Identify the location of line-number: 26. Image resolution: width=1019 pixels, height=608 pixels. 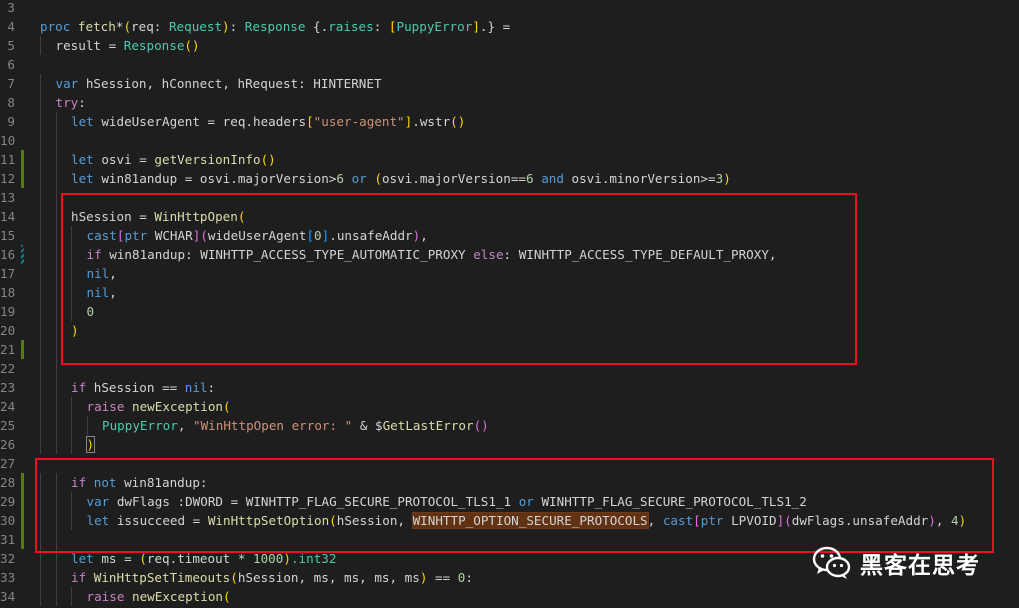
(8, 444).